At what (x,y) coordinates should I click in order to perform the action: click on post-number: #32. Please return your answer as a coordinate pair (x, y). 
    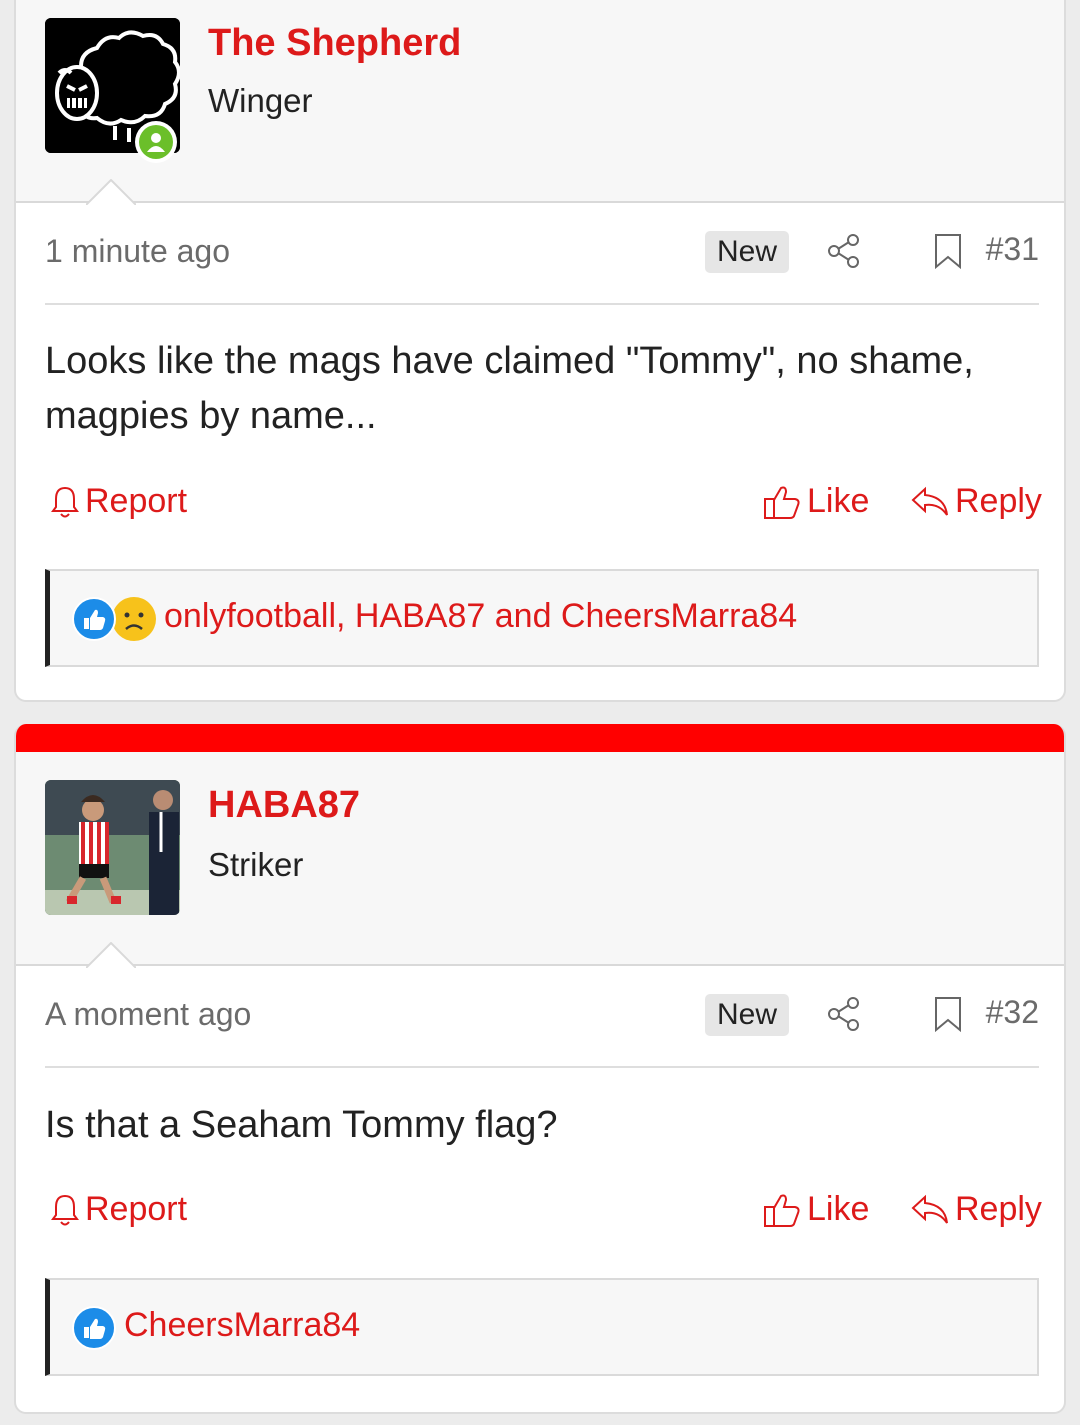
    Looking at the image, I should click on (1012, 1012).